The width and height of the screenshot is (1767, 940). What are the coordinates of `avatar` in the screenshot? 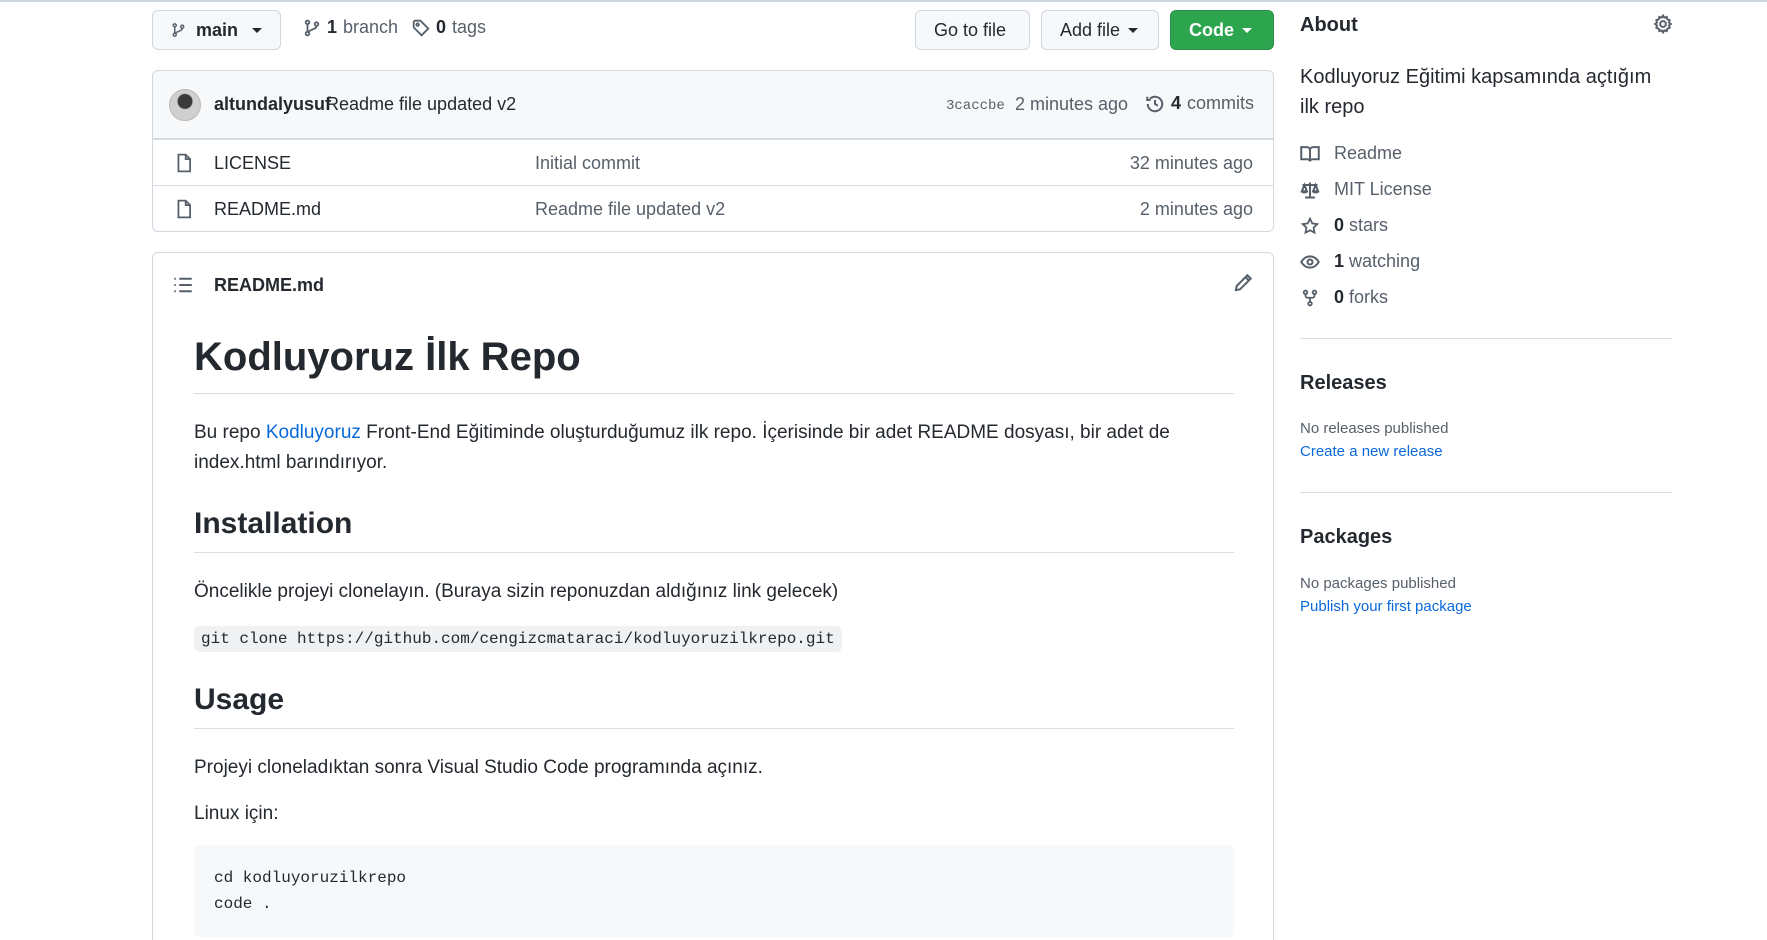 It's located at (185, 105).